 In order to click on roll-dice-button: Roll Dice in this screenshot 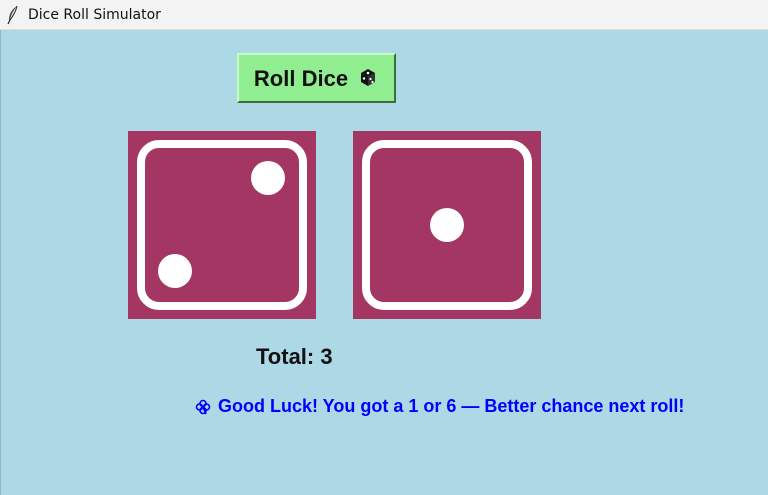, I will do `click(316, 78)`.